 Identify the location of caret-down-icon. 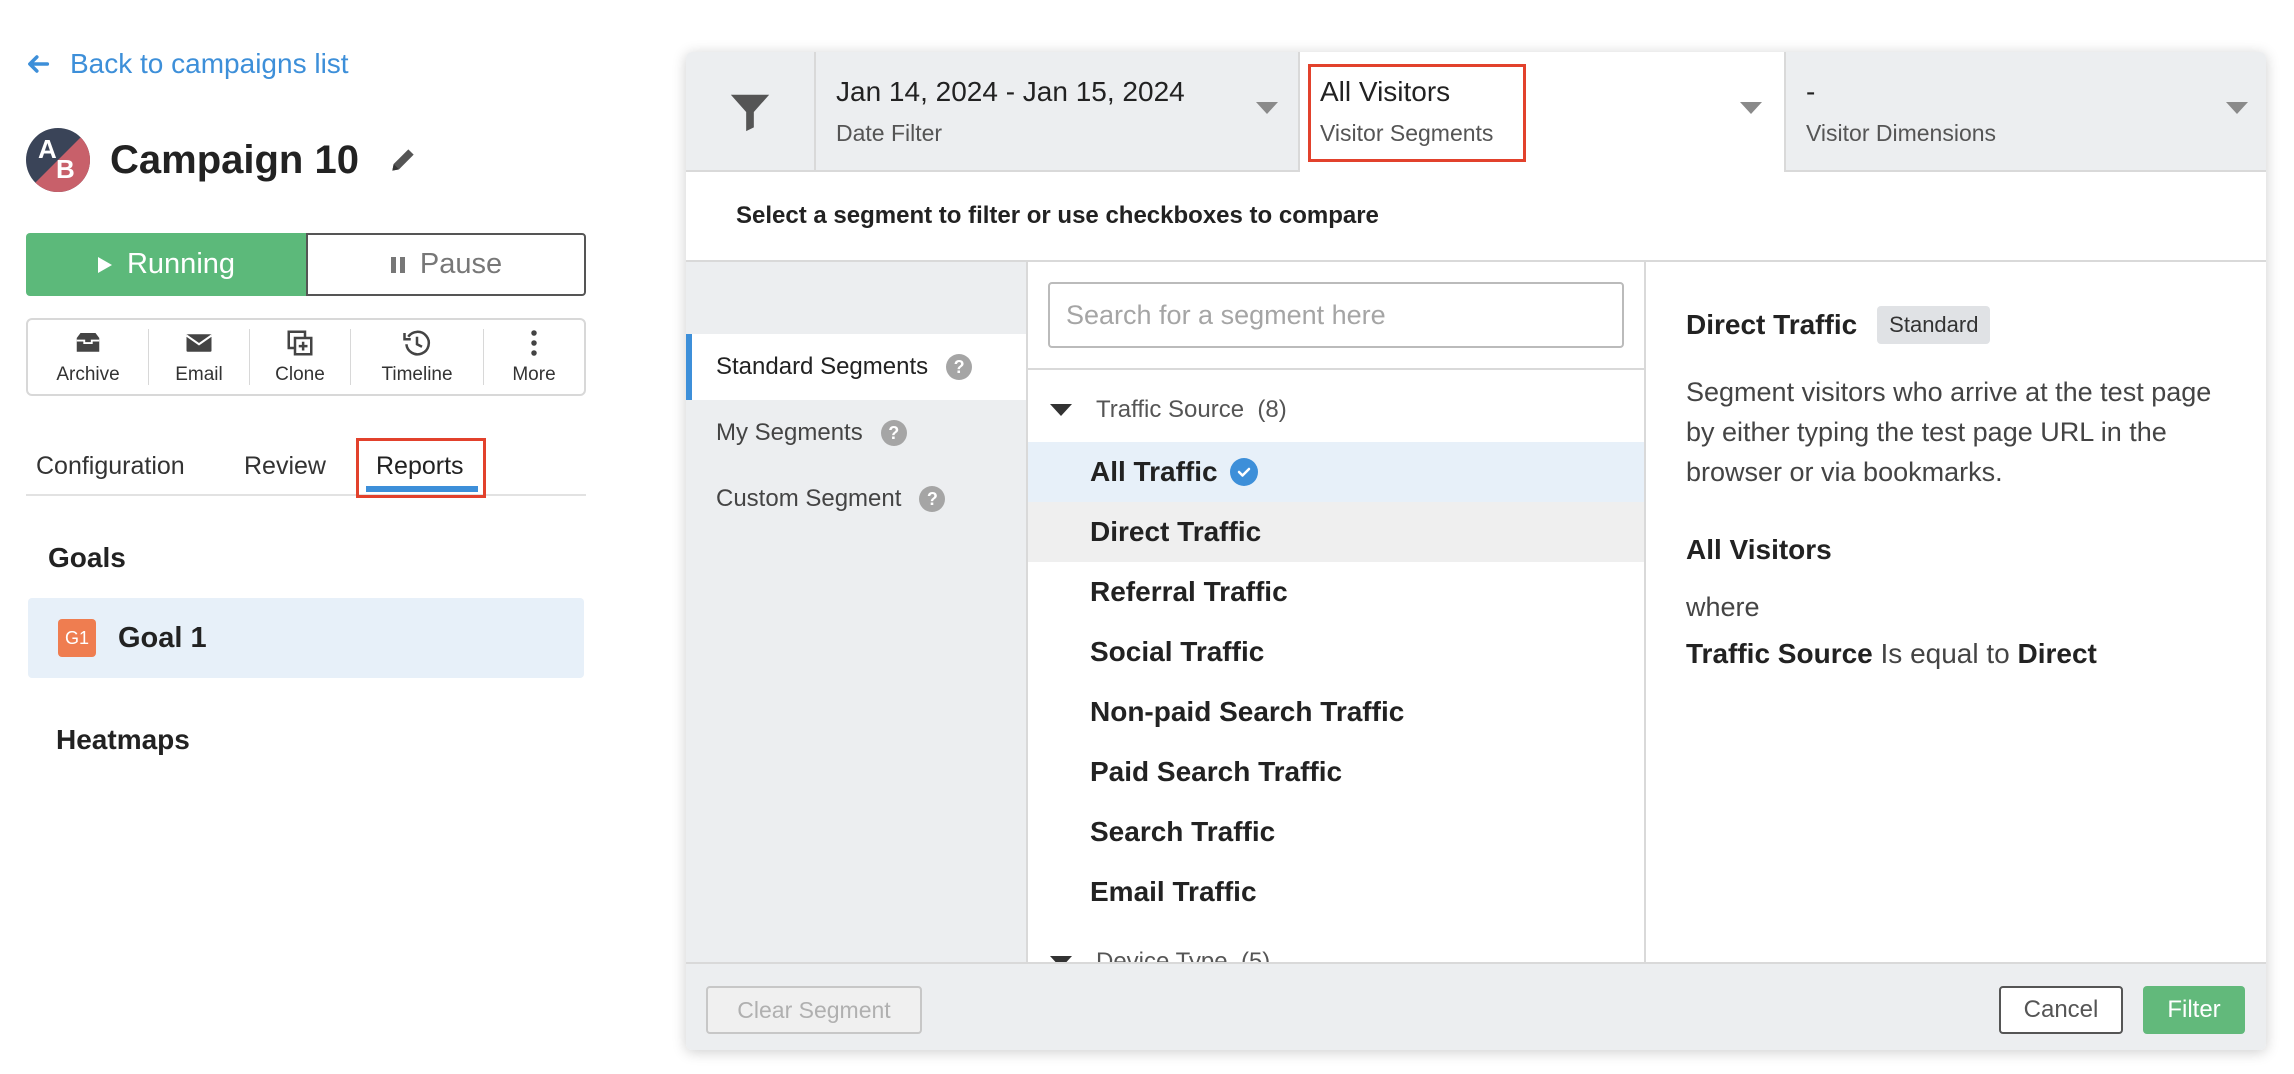
(1061, 410).